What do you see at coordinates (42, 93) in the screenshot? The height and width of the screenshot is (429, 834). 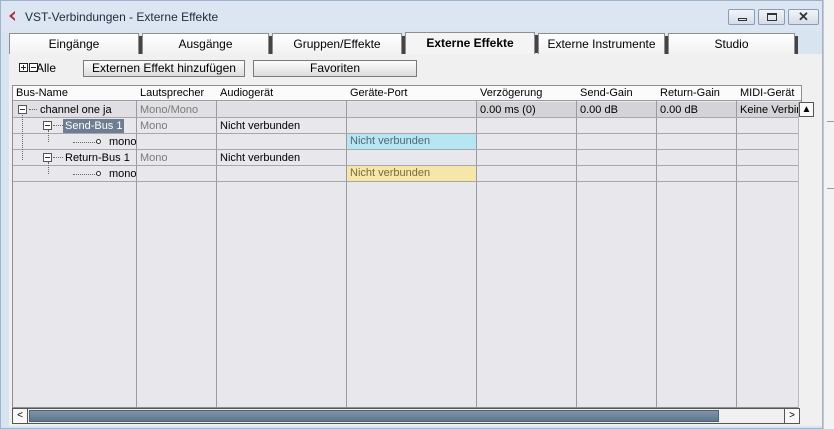 I see `column-header-bus-name: Bus-Name` at bounding box center [42, 93].